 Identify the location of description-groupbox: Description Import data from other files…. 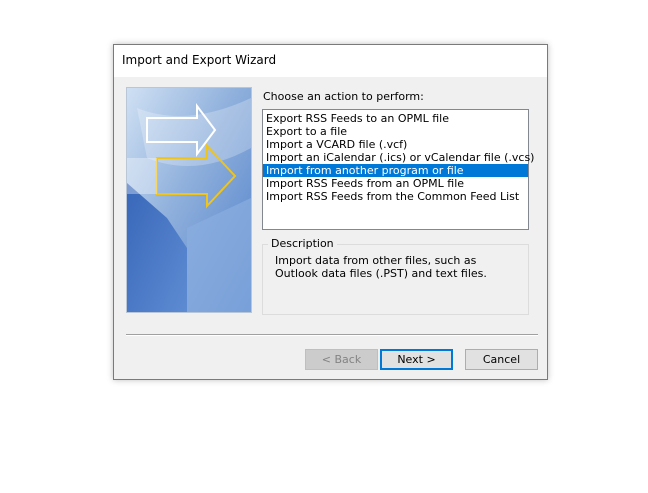
(395, 276).